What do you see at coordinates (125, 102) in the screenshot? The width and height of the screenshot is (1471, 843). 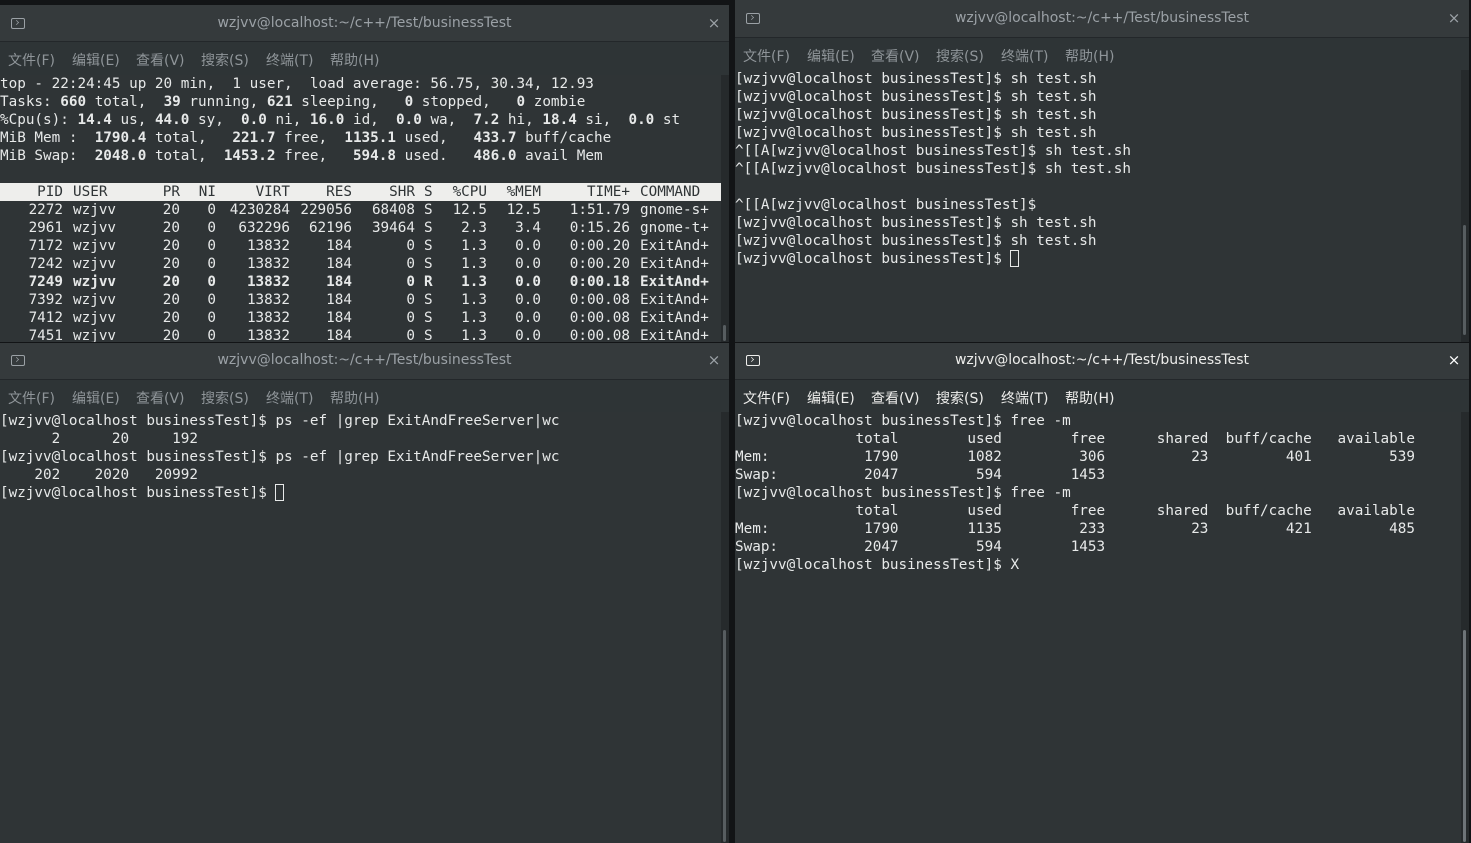 I see `summary-segment: total,` at bounding box center [125, 102].